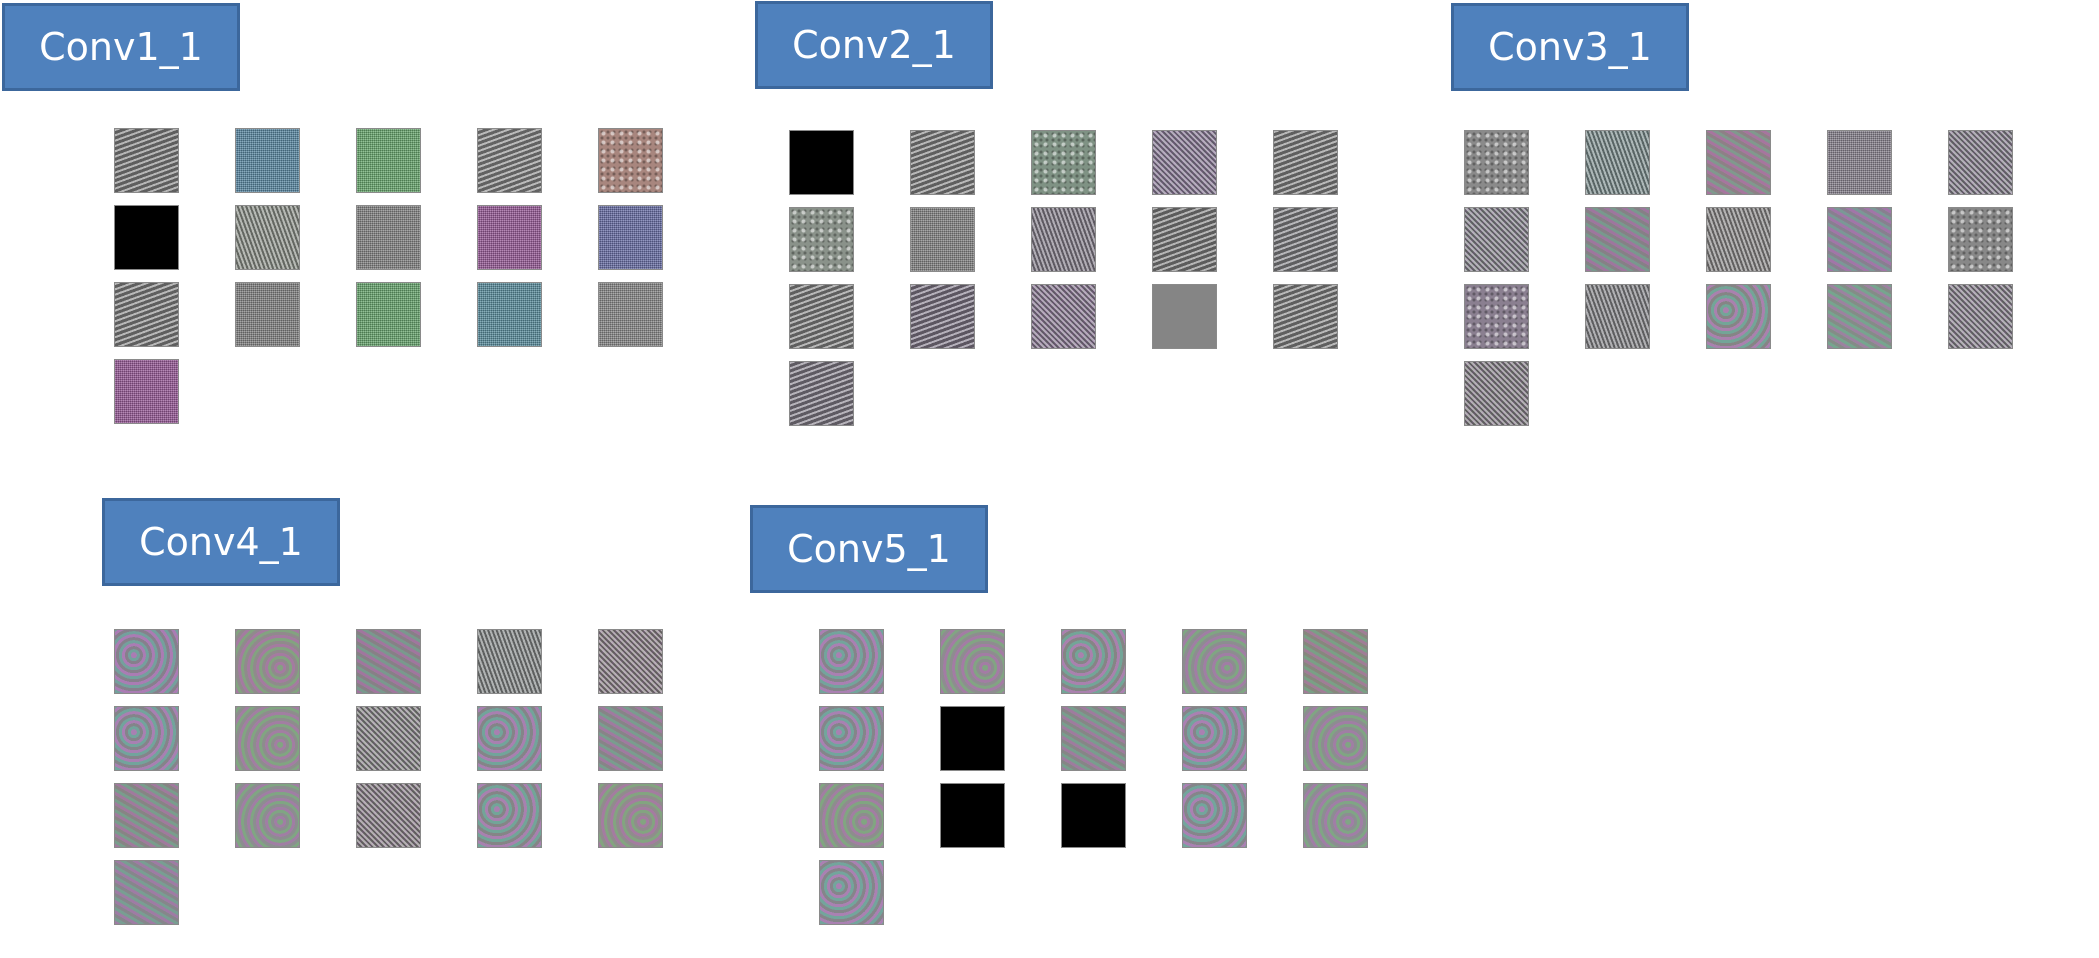  Describe the element at coordinates (1738, 278) in the screenshot. I see `conv3-1-grid` at that location.